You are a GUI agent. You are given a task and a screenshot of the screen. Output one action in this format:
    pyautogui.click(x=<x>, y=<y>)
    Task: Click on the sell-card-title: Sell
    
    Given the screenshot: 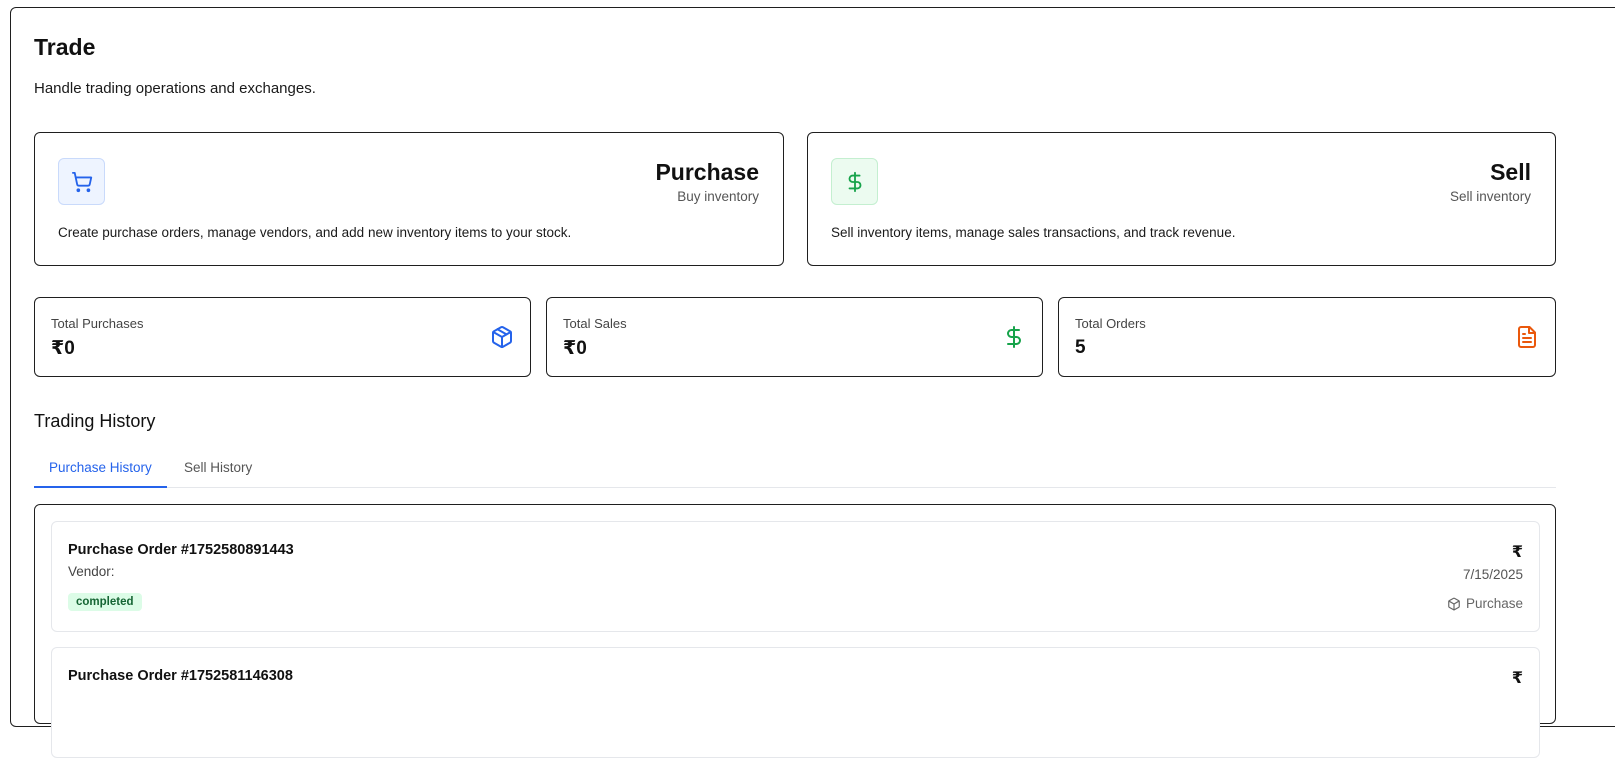 What is the action you would take?
    pyautogui.click(x=1510, y=172)
    